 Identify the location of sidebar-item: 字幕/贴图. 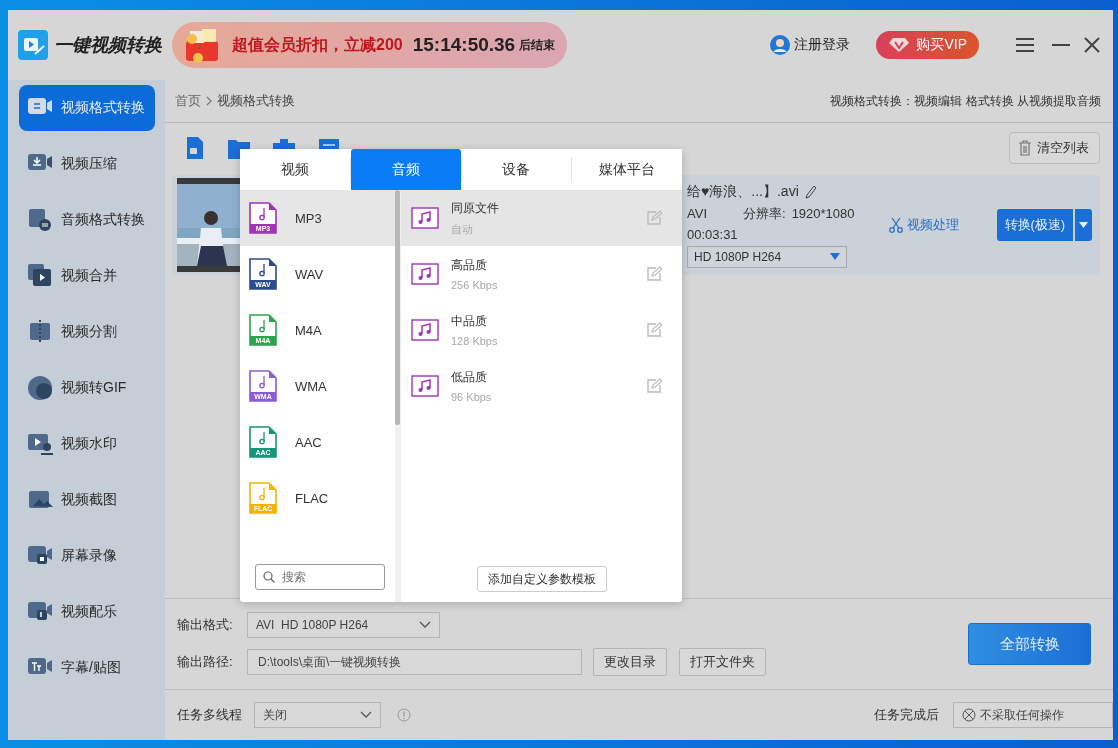
(87, 668).